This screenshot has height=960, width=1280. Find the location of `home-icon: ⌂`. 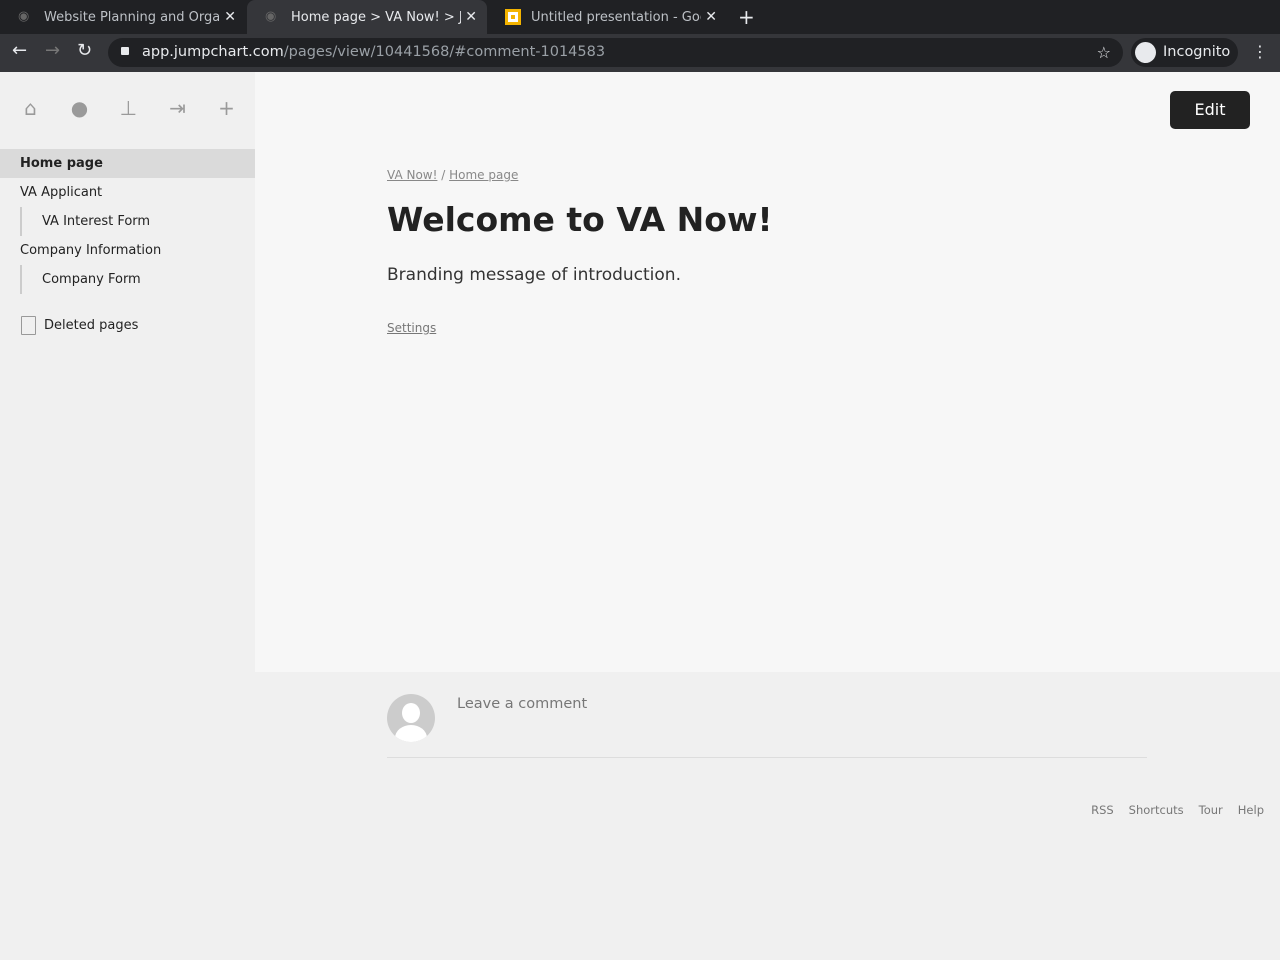

home-icon: ⌂ is located at coordinates (30, 108).